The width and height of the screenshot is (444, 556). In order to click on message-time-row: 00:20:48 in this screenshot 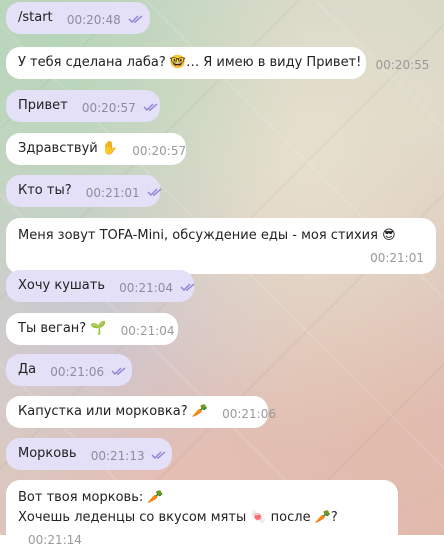, I will do `click(105, 20)`.